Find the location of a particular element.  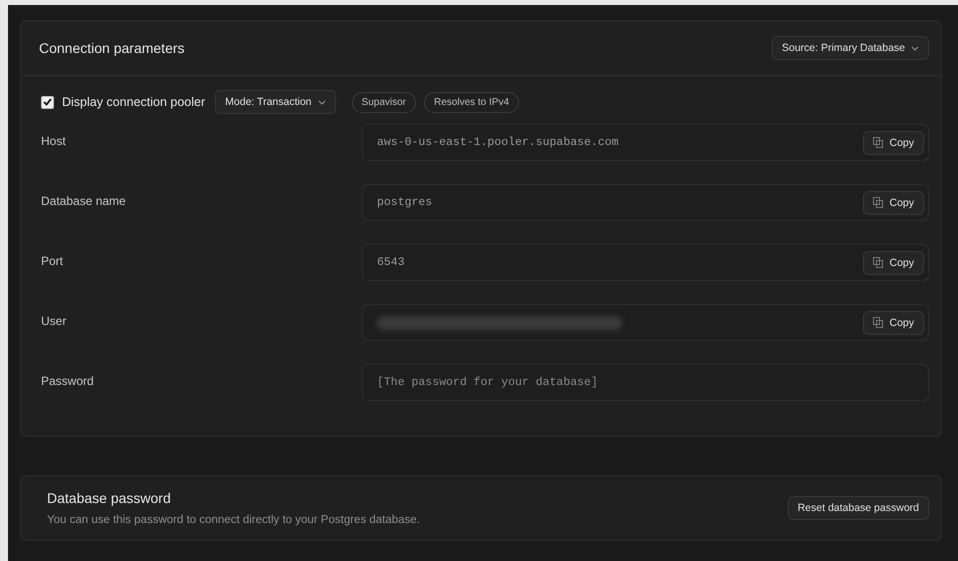

checkbox-label: Display connection pooler is located at coordinates (134, 102).